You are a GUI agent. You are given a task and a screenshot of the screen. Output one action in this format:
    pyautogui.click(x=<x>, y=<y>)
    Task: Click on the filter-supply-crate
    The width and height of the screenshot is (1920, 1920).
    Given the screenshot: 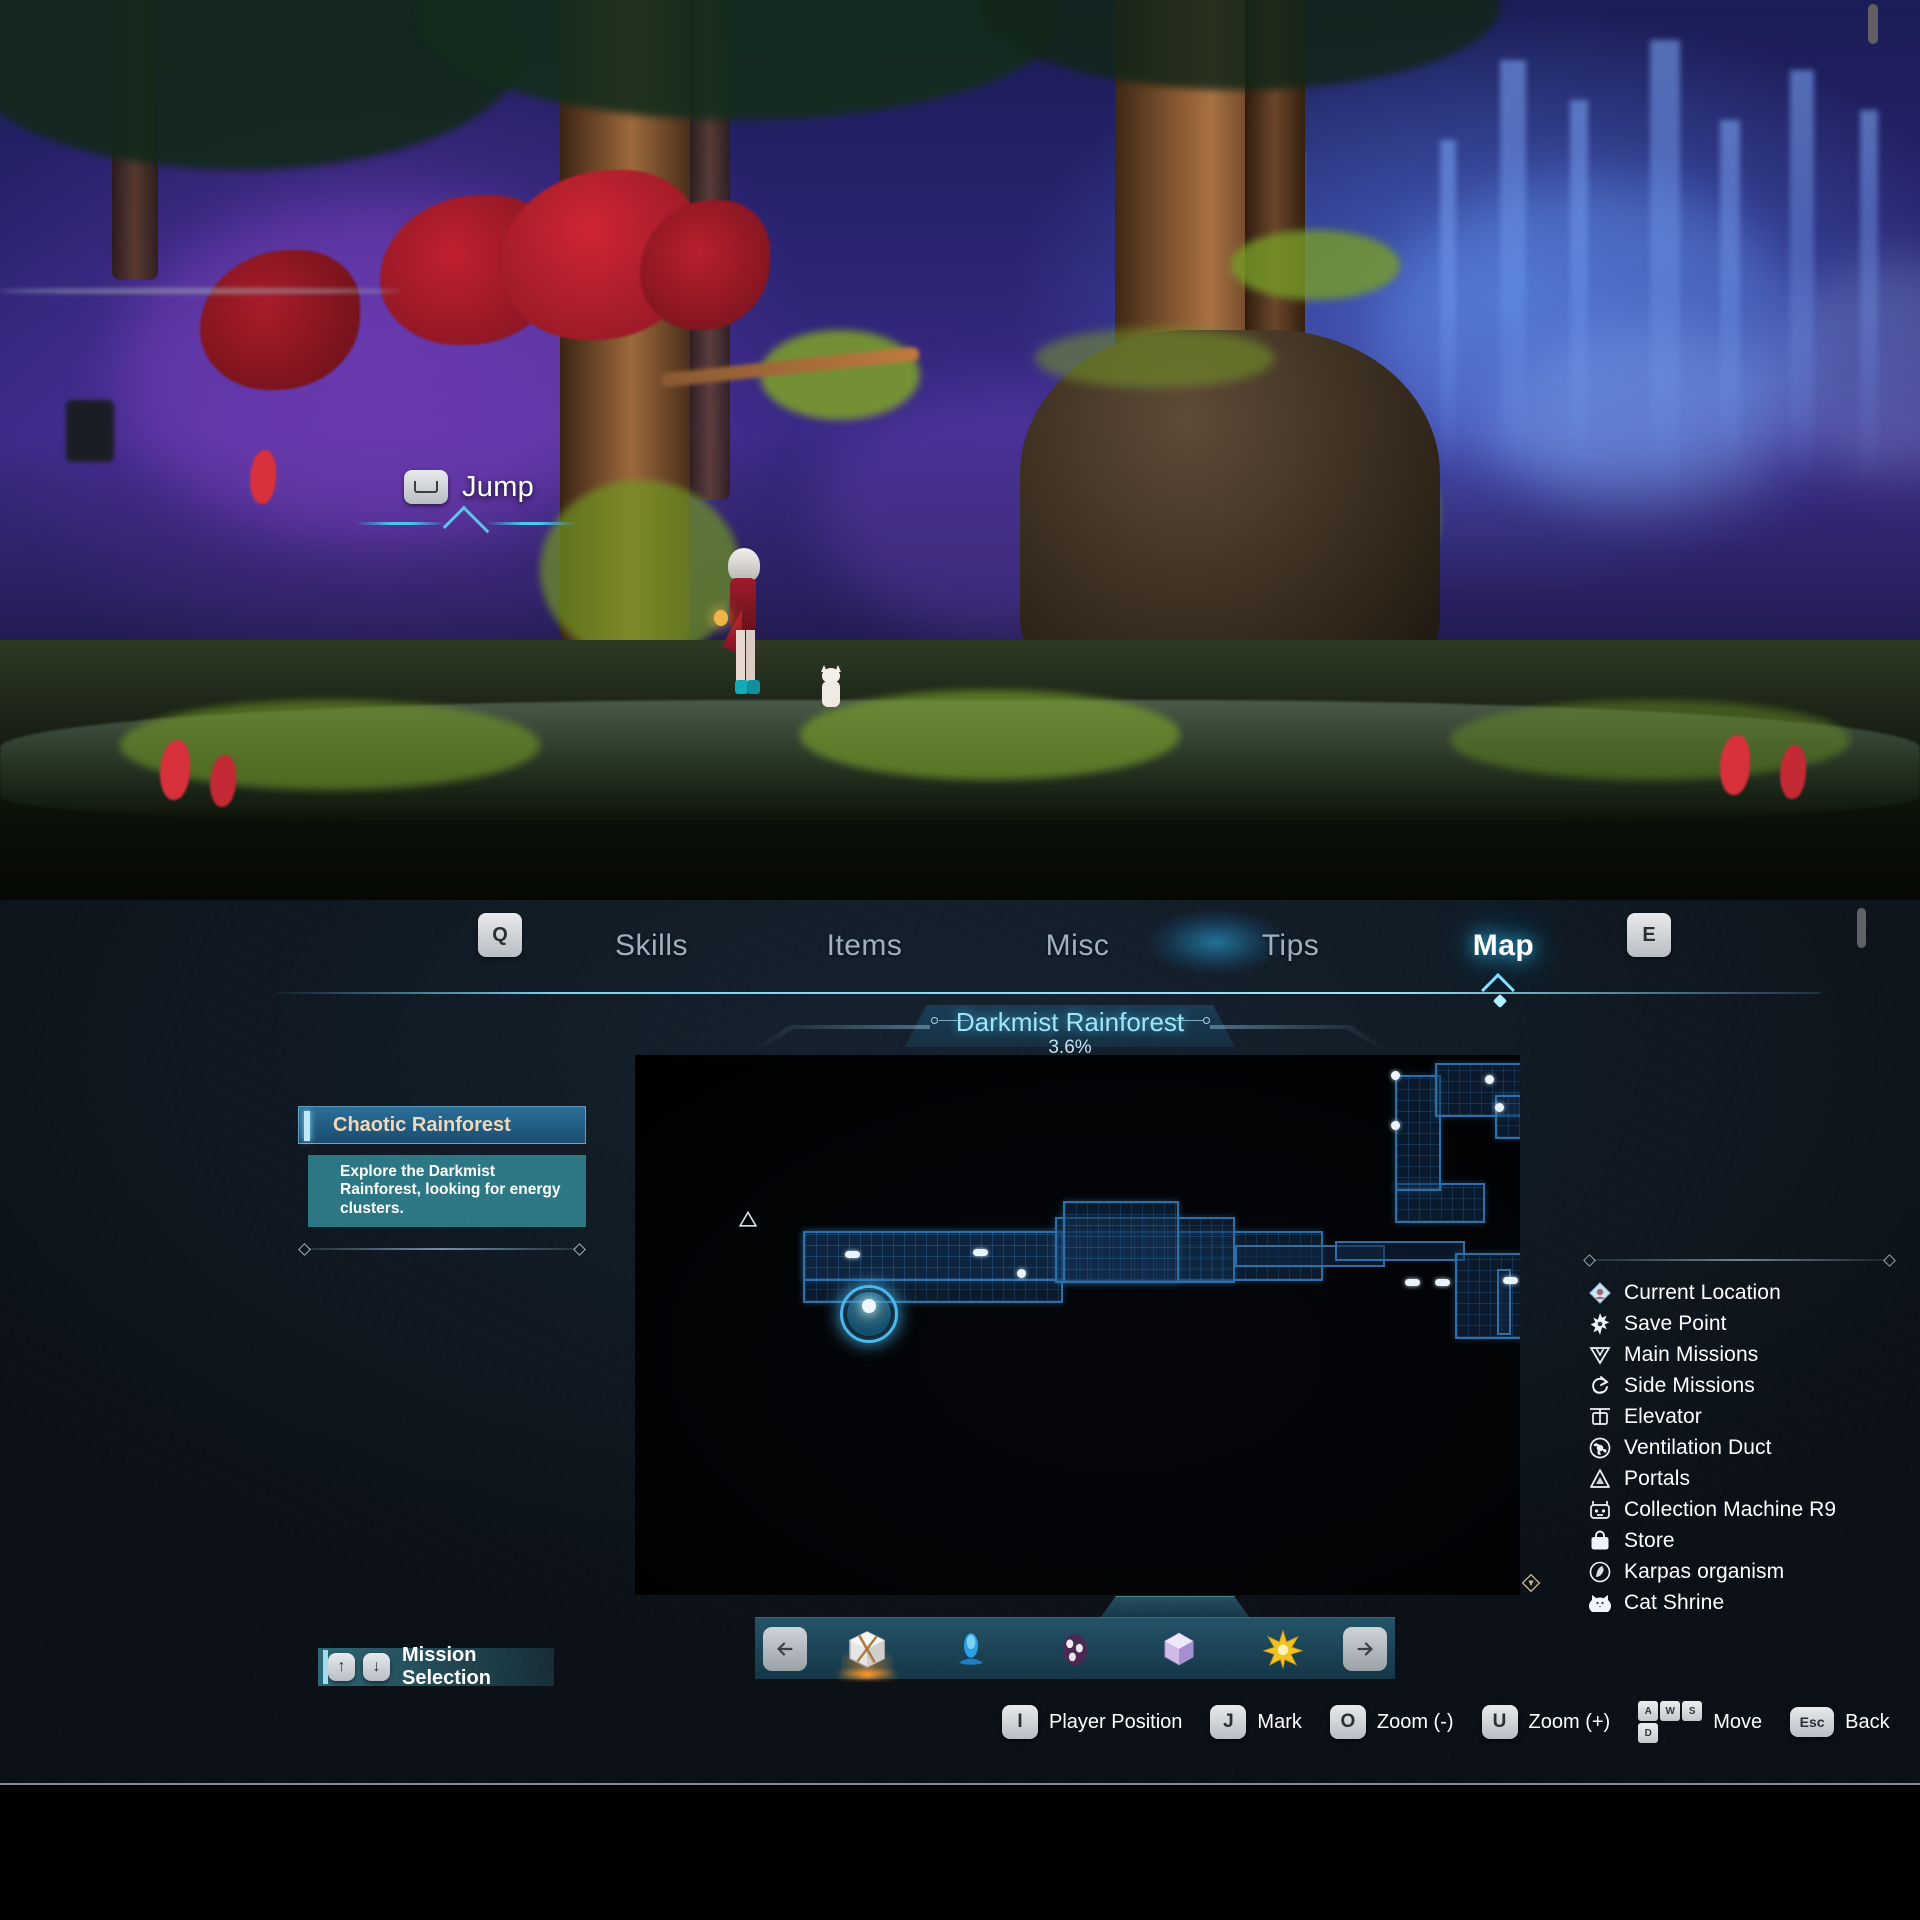 What is the action you would take?
    pyautogui.click(x=867, y=1648)
    